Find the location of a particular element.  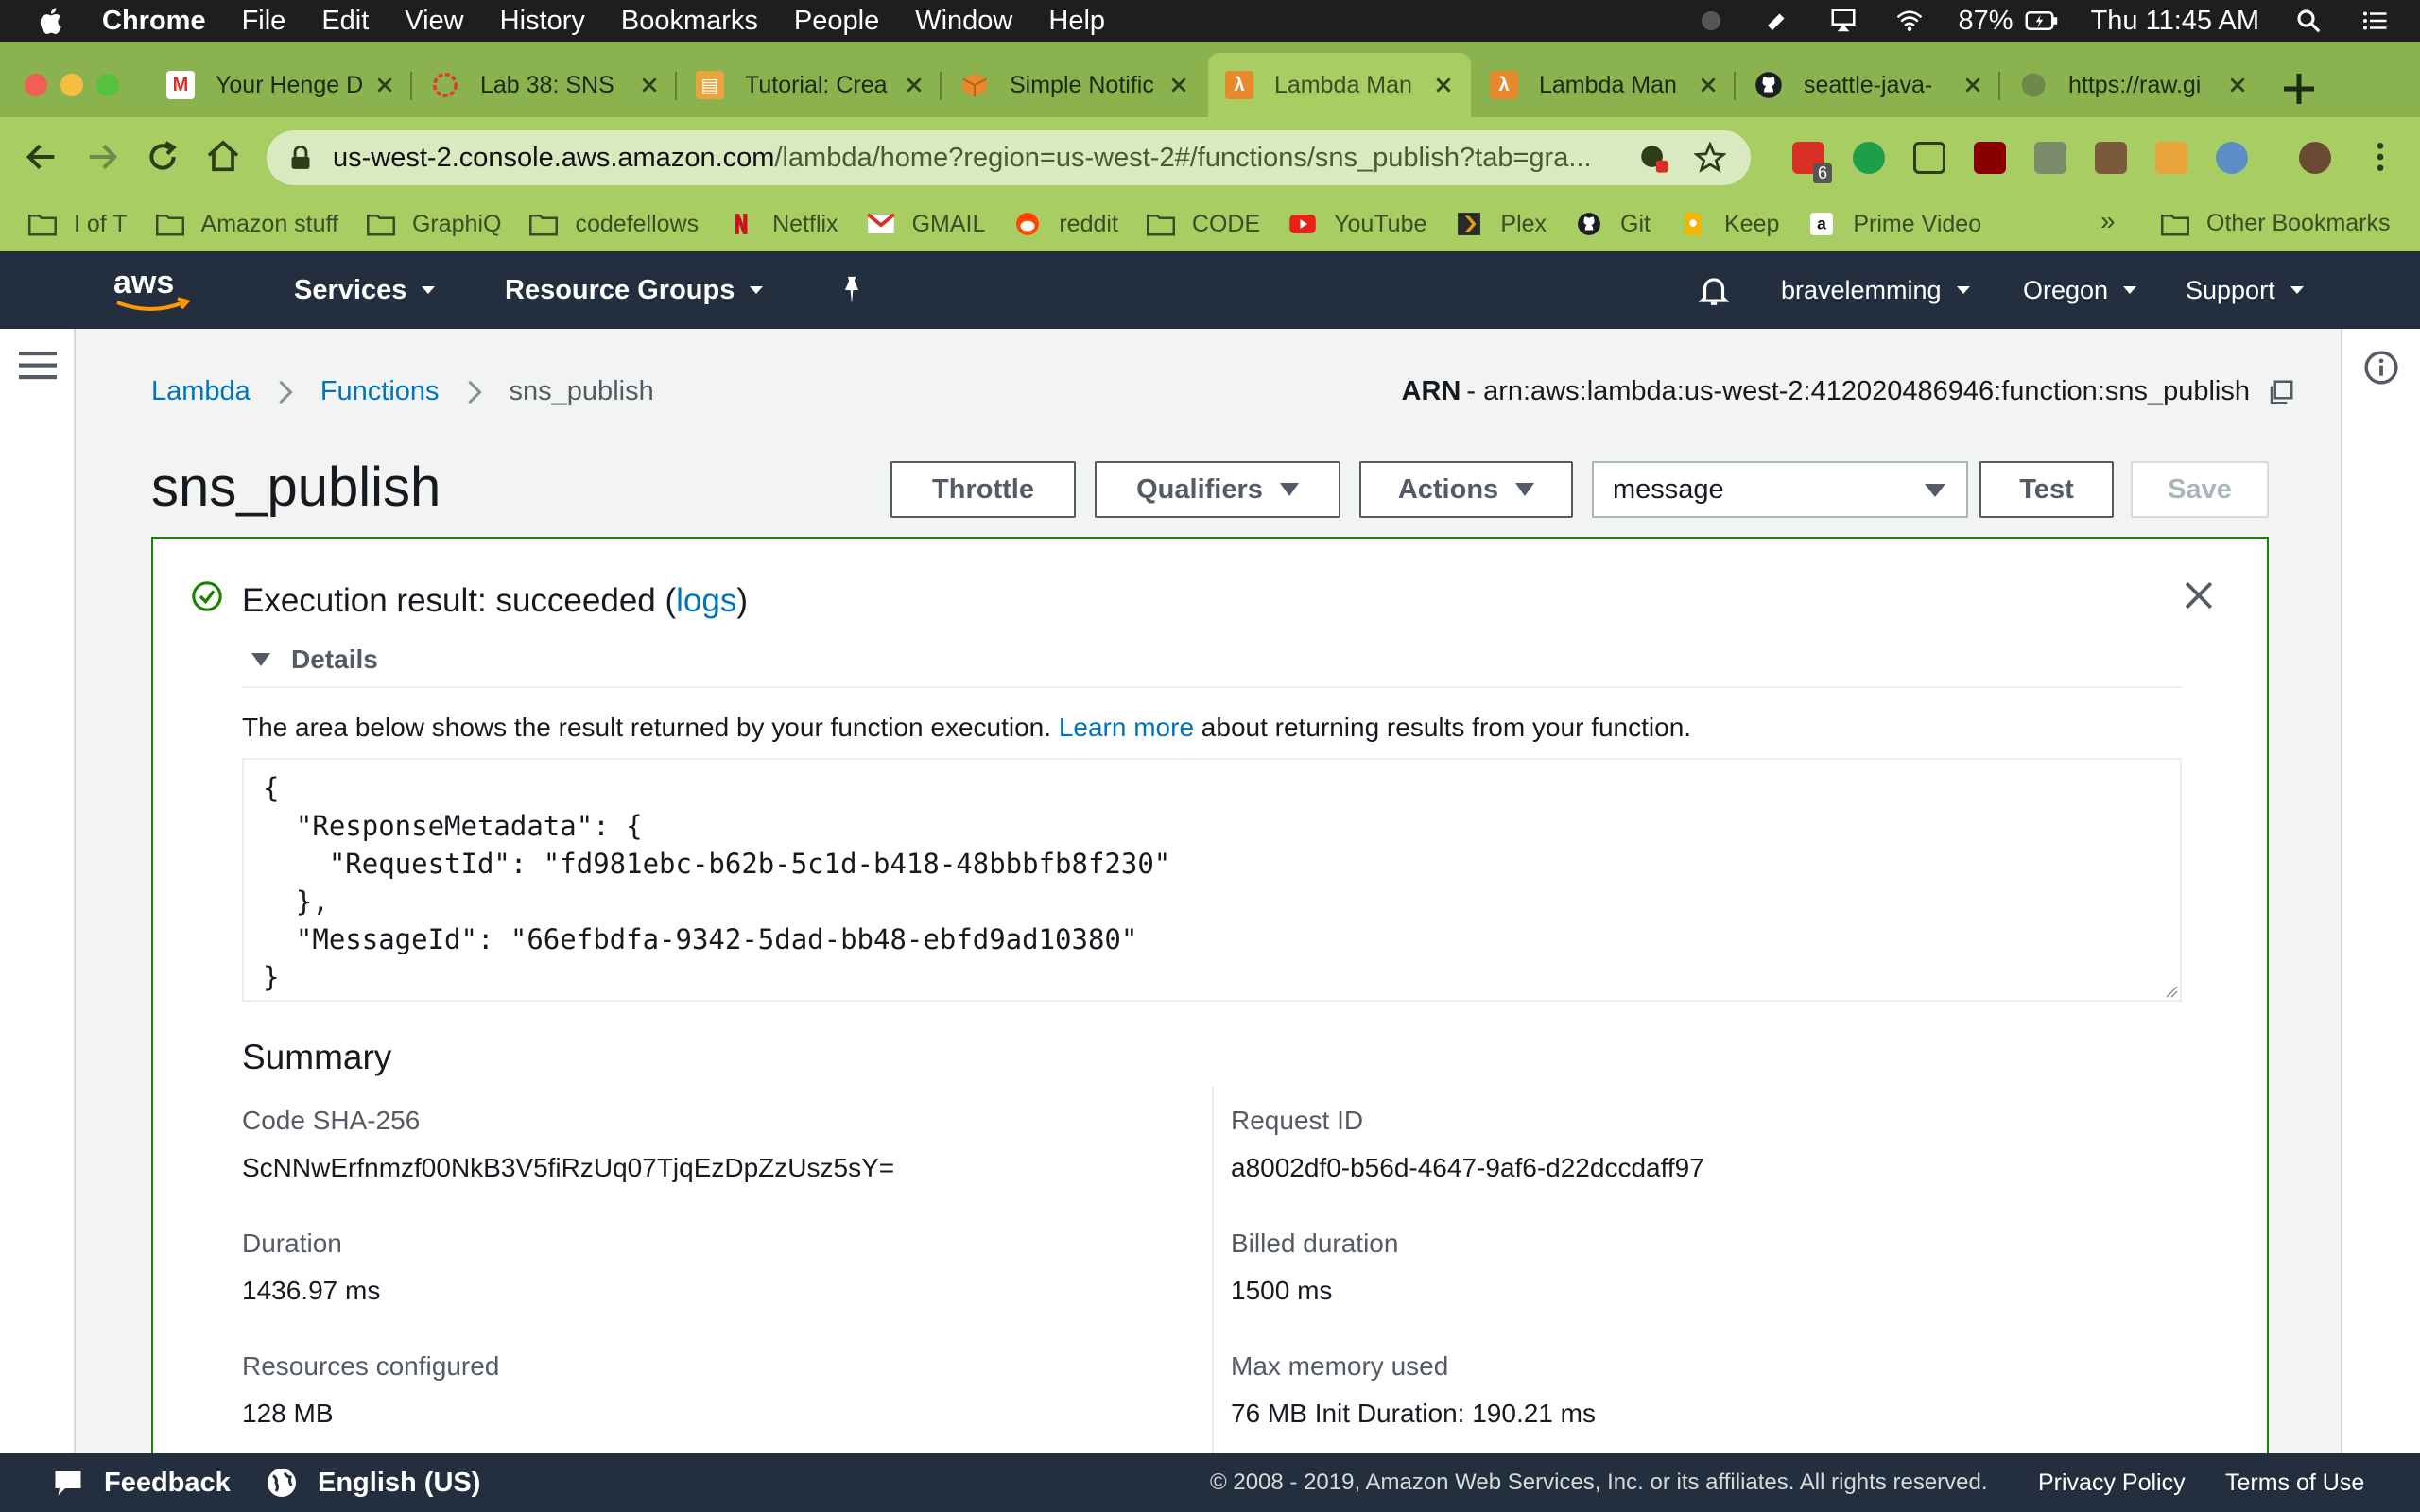

logs-link: logs is located at coordinates (706, 600).